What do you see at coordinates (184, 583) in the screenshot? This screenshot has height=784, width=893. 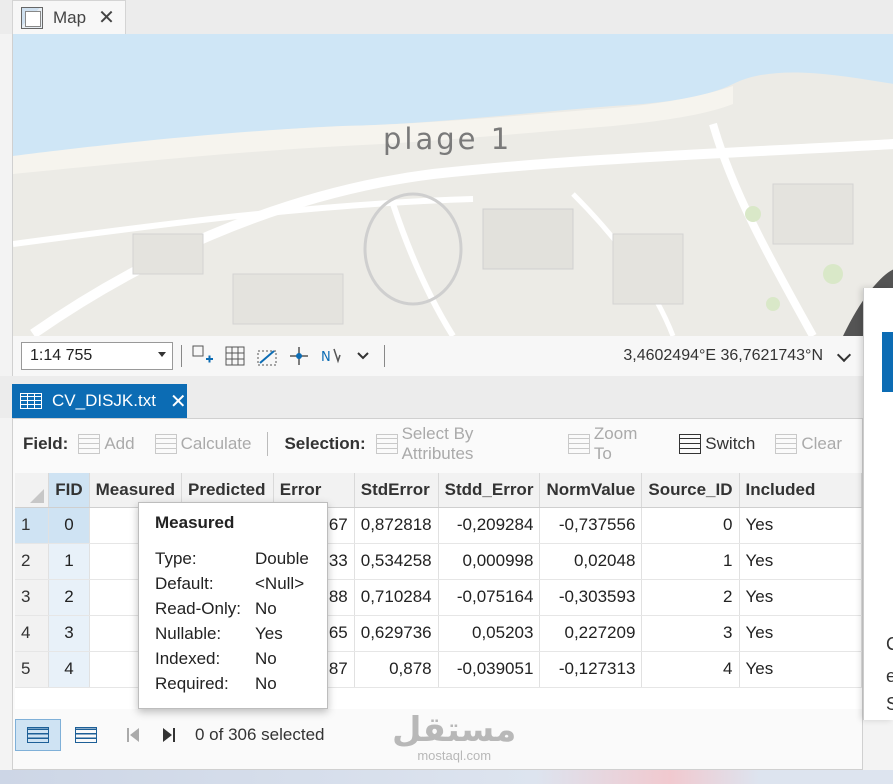 I see `tooltip-key: Default:` at bounding box center [184, 583].